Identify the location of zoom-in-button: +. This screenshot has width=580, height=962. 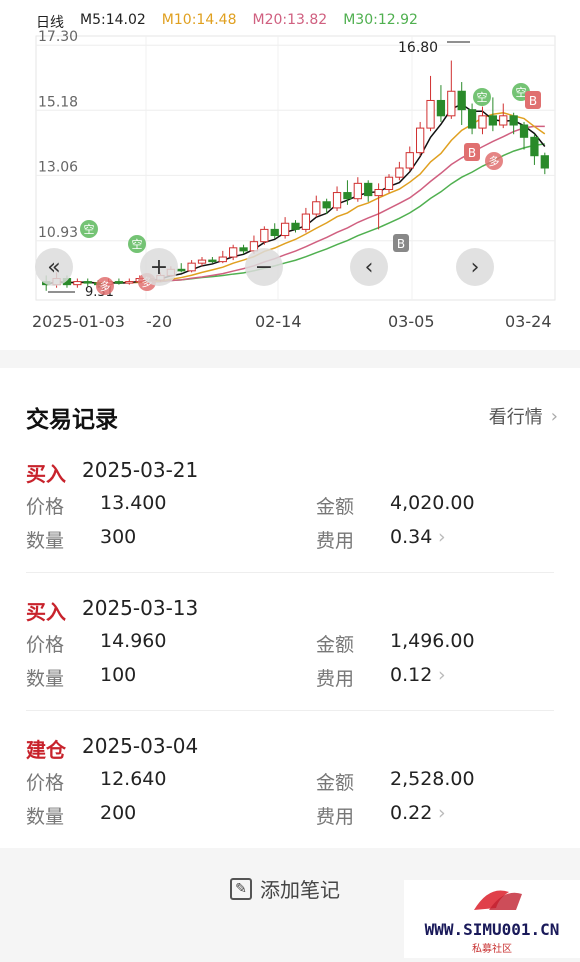
(159, 267).